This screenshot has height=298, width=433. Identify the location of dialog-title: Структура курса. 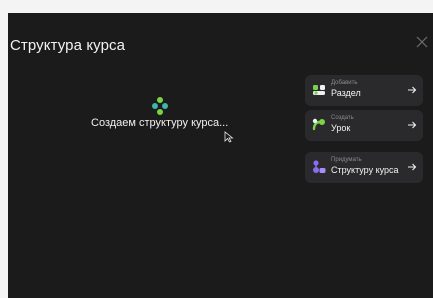
(68, 45).